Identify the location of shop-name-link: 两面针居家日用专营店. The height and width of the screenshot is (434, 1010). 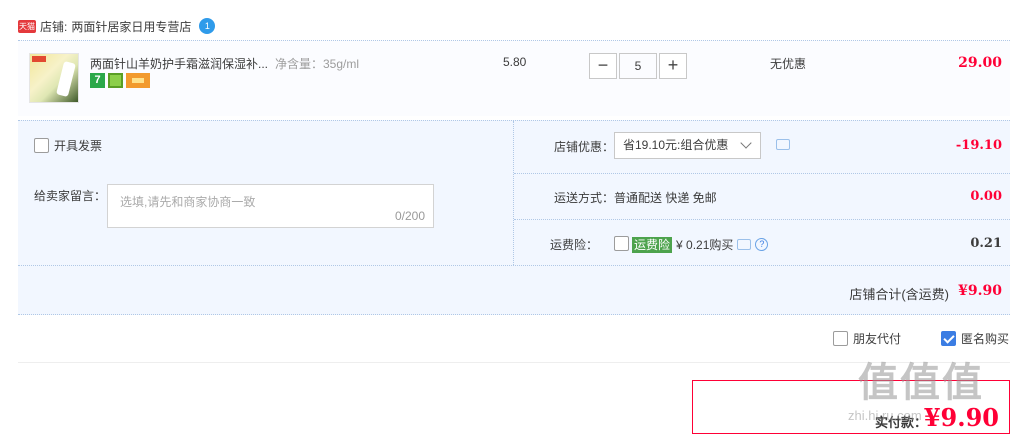
(131, 26).